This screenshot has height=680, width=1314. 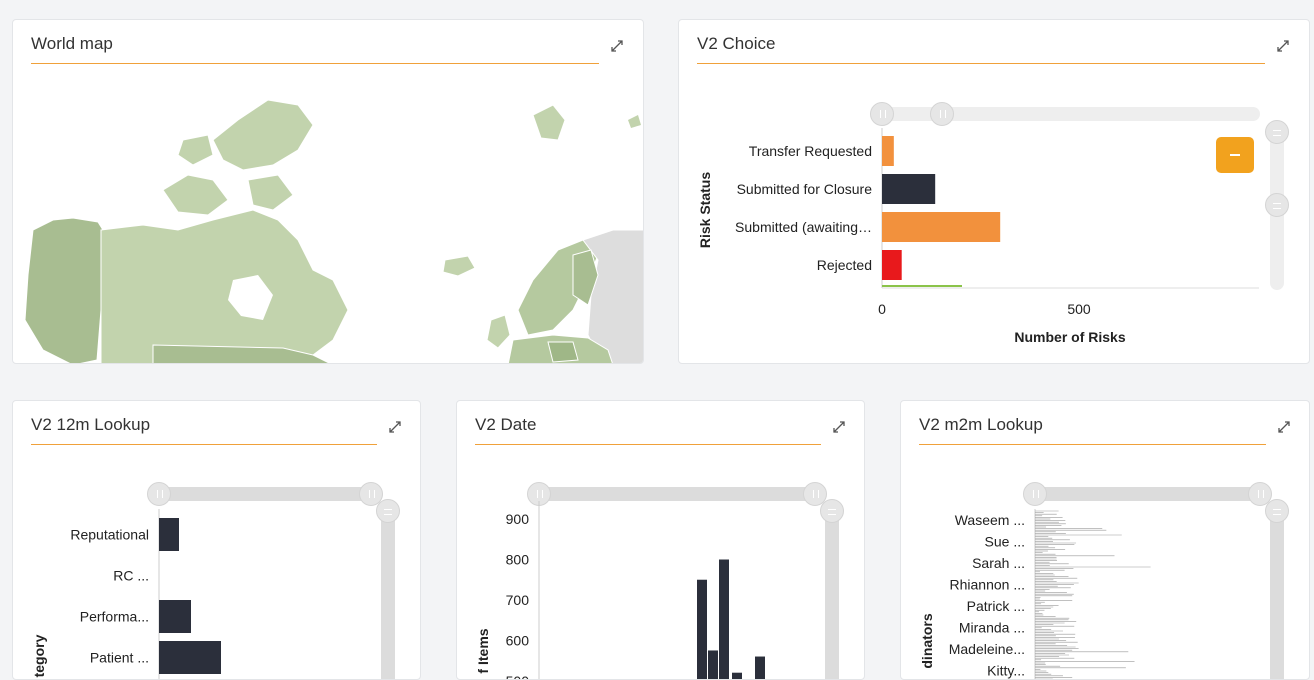 I want to click on y-tick-label: 600, so click(x=518, y=640).